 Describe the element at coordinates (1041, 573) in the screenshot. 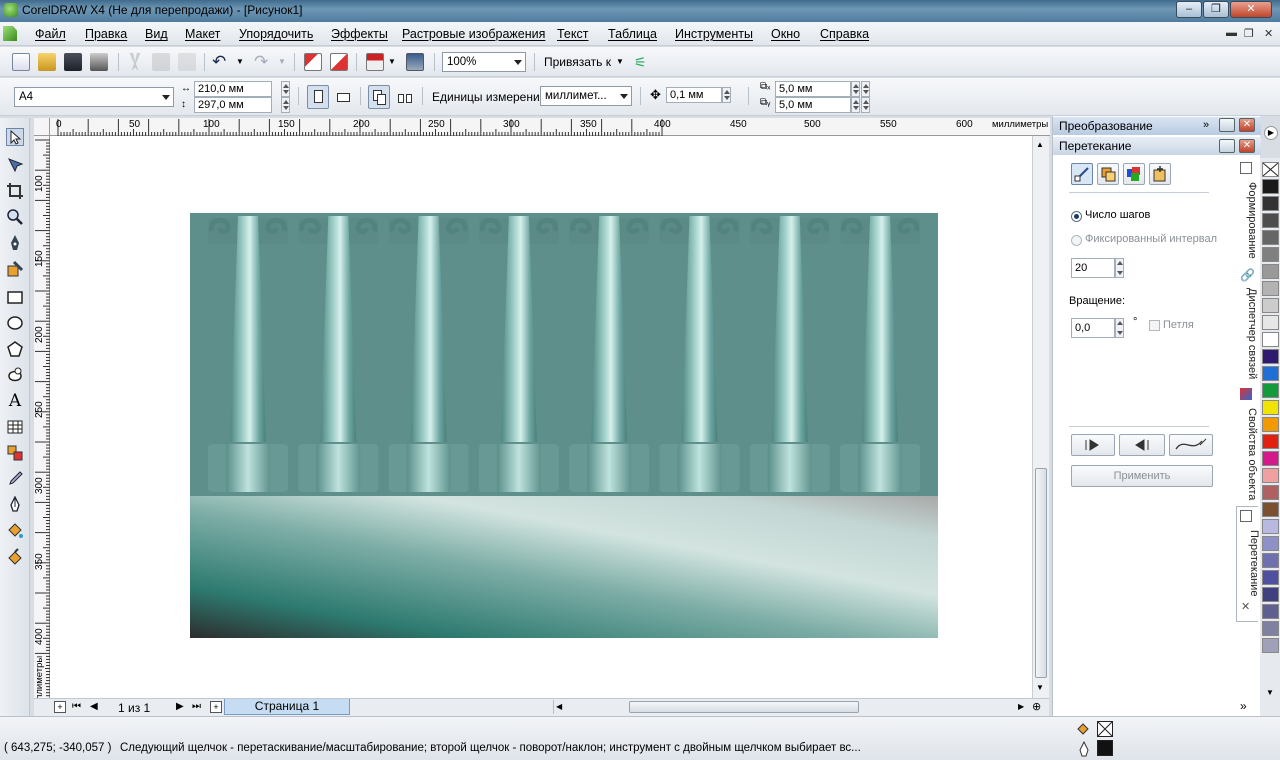

I see `vertical-scroll-thumb` at that location.